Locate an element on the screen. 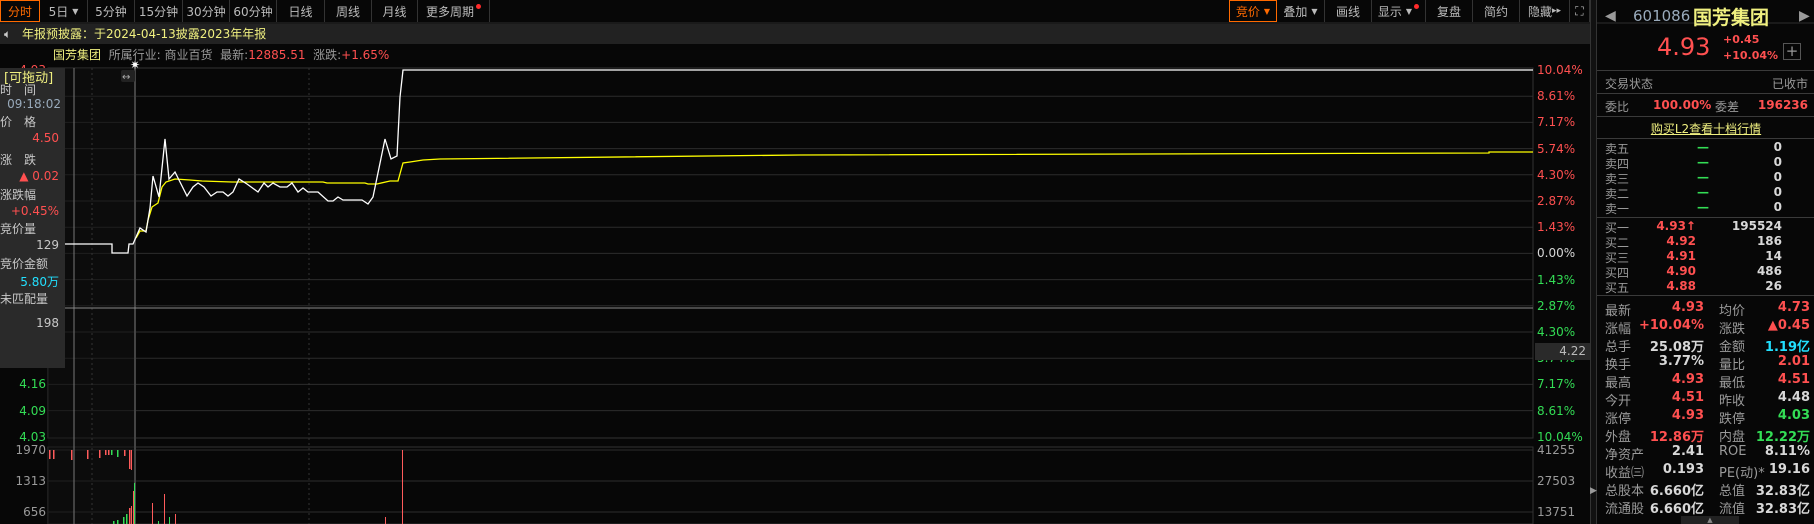 This screenshot has height=524, width=1814. tooltip-volume-label: 竞价量 is located at coordinates (18, 229).